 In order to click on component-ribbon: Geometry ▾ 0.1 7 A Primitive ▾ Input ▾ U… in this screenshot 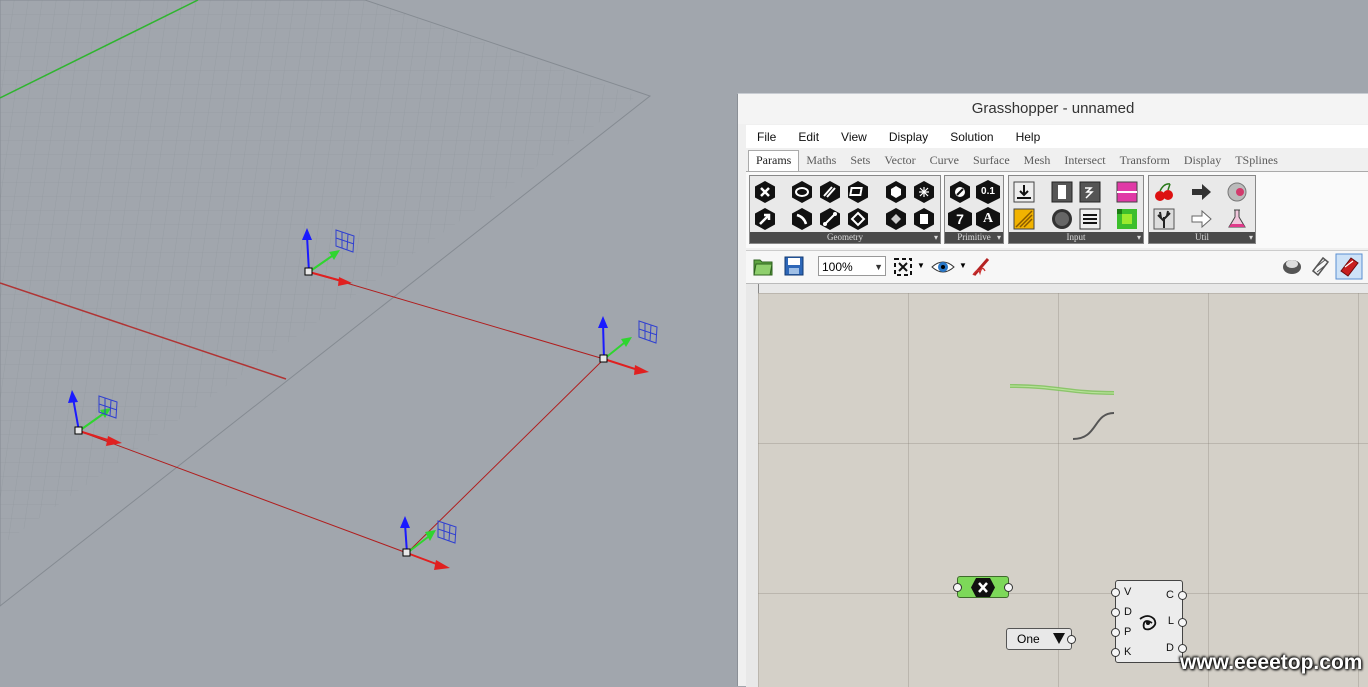, I will do `click(1057, 209)`.